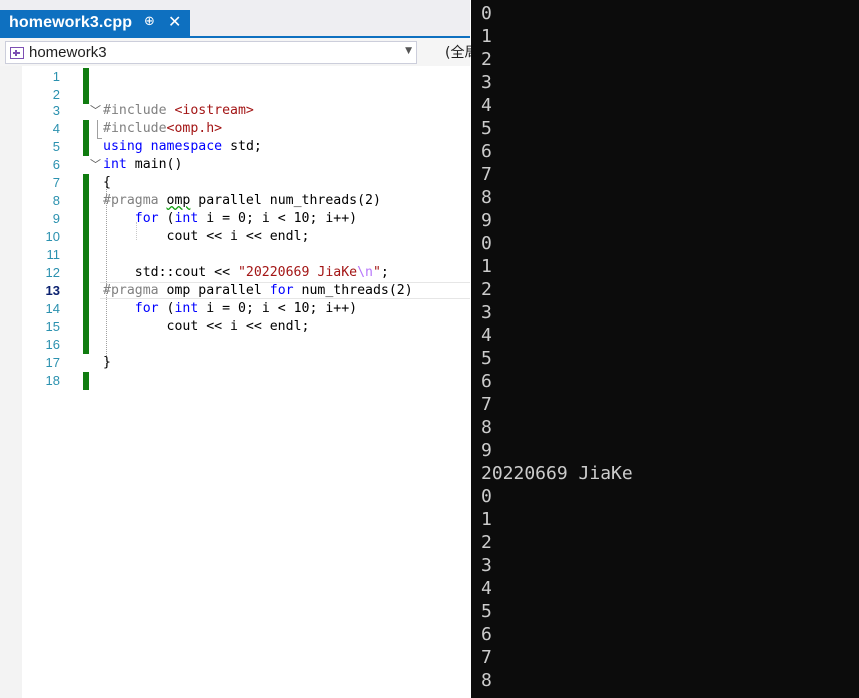 The width and height of the screenshot is (859, 698). I want to click on navigation-bar: homework3 ▼ (全局, so click(239, 52).